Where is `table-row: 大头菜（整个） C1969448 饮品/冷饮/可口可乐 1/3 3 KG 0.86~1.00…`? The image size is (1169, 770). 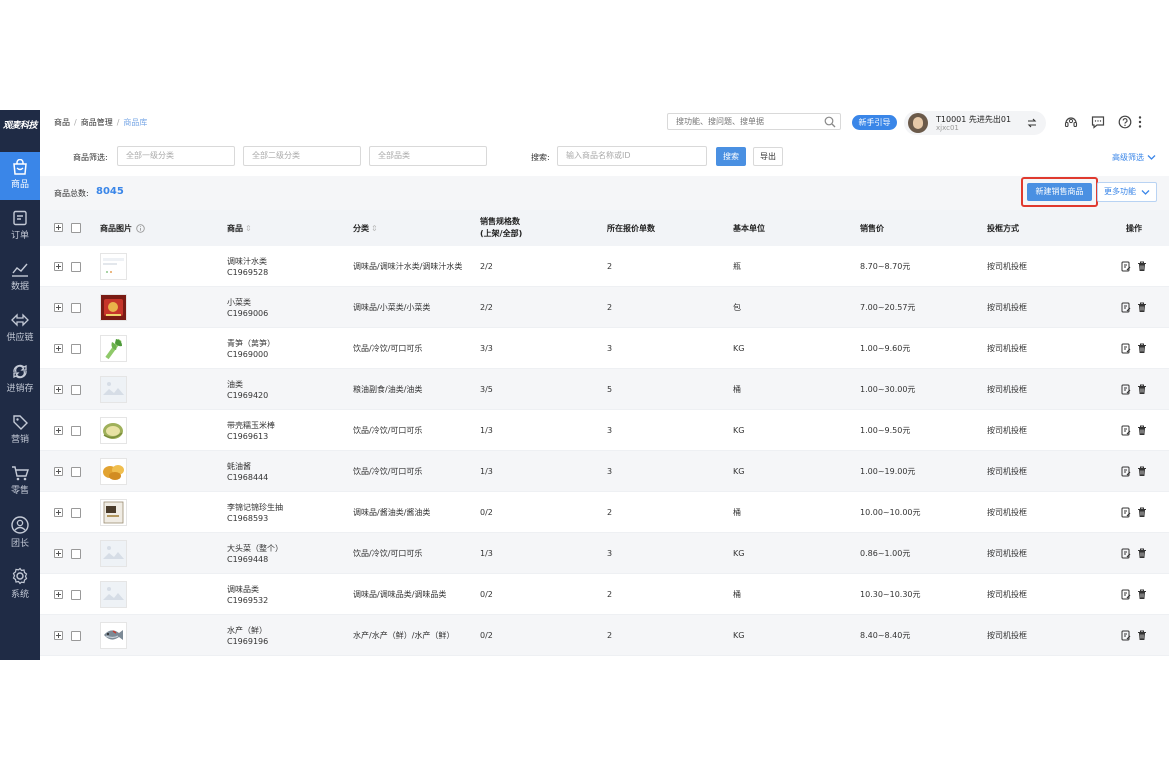
table-row: 大头菜（整个） C1969448 饮品/冷饮/可口可乐 1/3 3 KG 0.86~1.00… is located at coordinates (604, 553).